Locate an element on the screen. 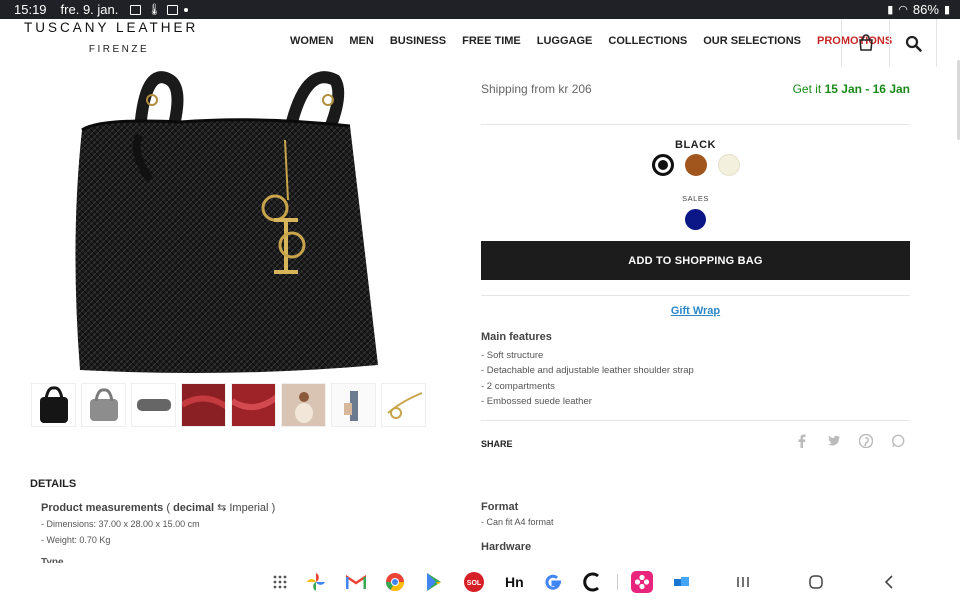  nav-business: BUSINESS is located at coordinates (418, 41).